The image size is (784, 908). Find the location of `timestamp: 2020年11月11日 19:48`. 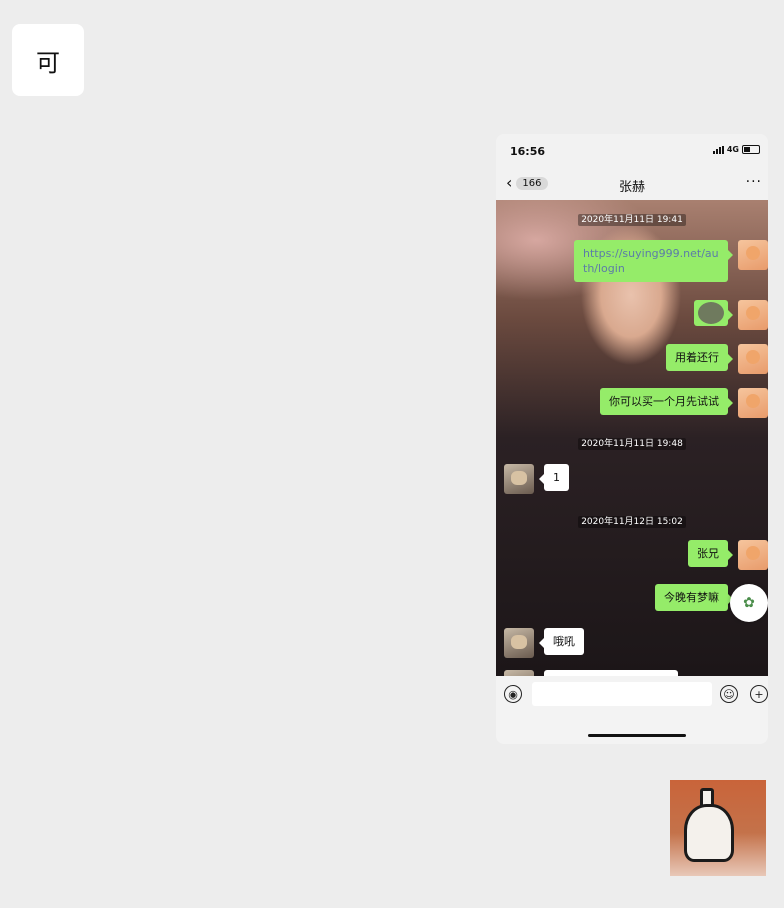

timestamp: 2020年11月11日 19:48 is located at coordinates (632, 443).